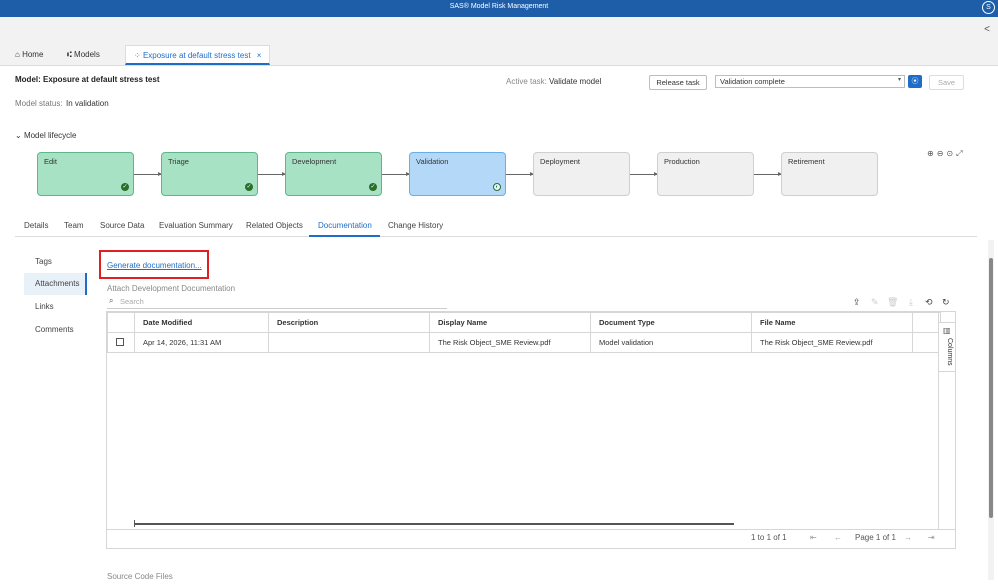 This screenshot has width=998, height=586. Describe the element at coordinates (987, 29) in the screenshot. I see `share-icon: <` at that location.